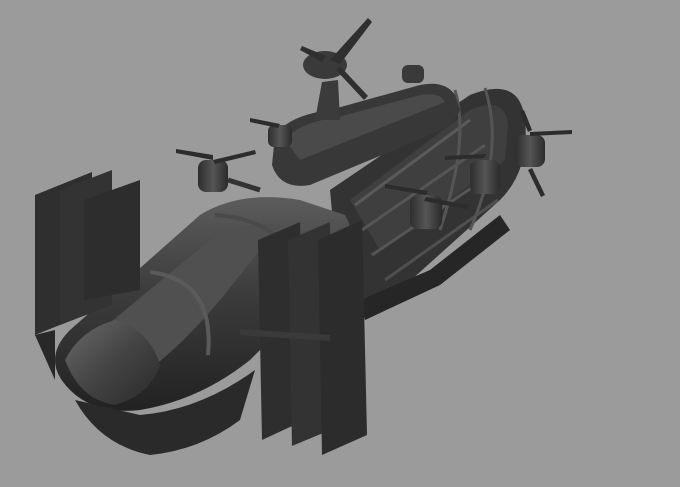  Describe the element at coordinates (271, 132) in the screenshot. I see `engine-top-rear` at that location.